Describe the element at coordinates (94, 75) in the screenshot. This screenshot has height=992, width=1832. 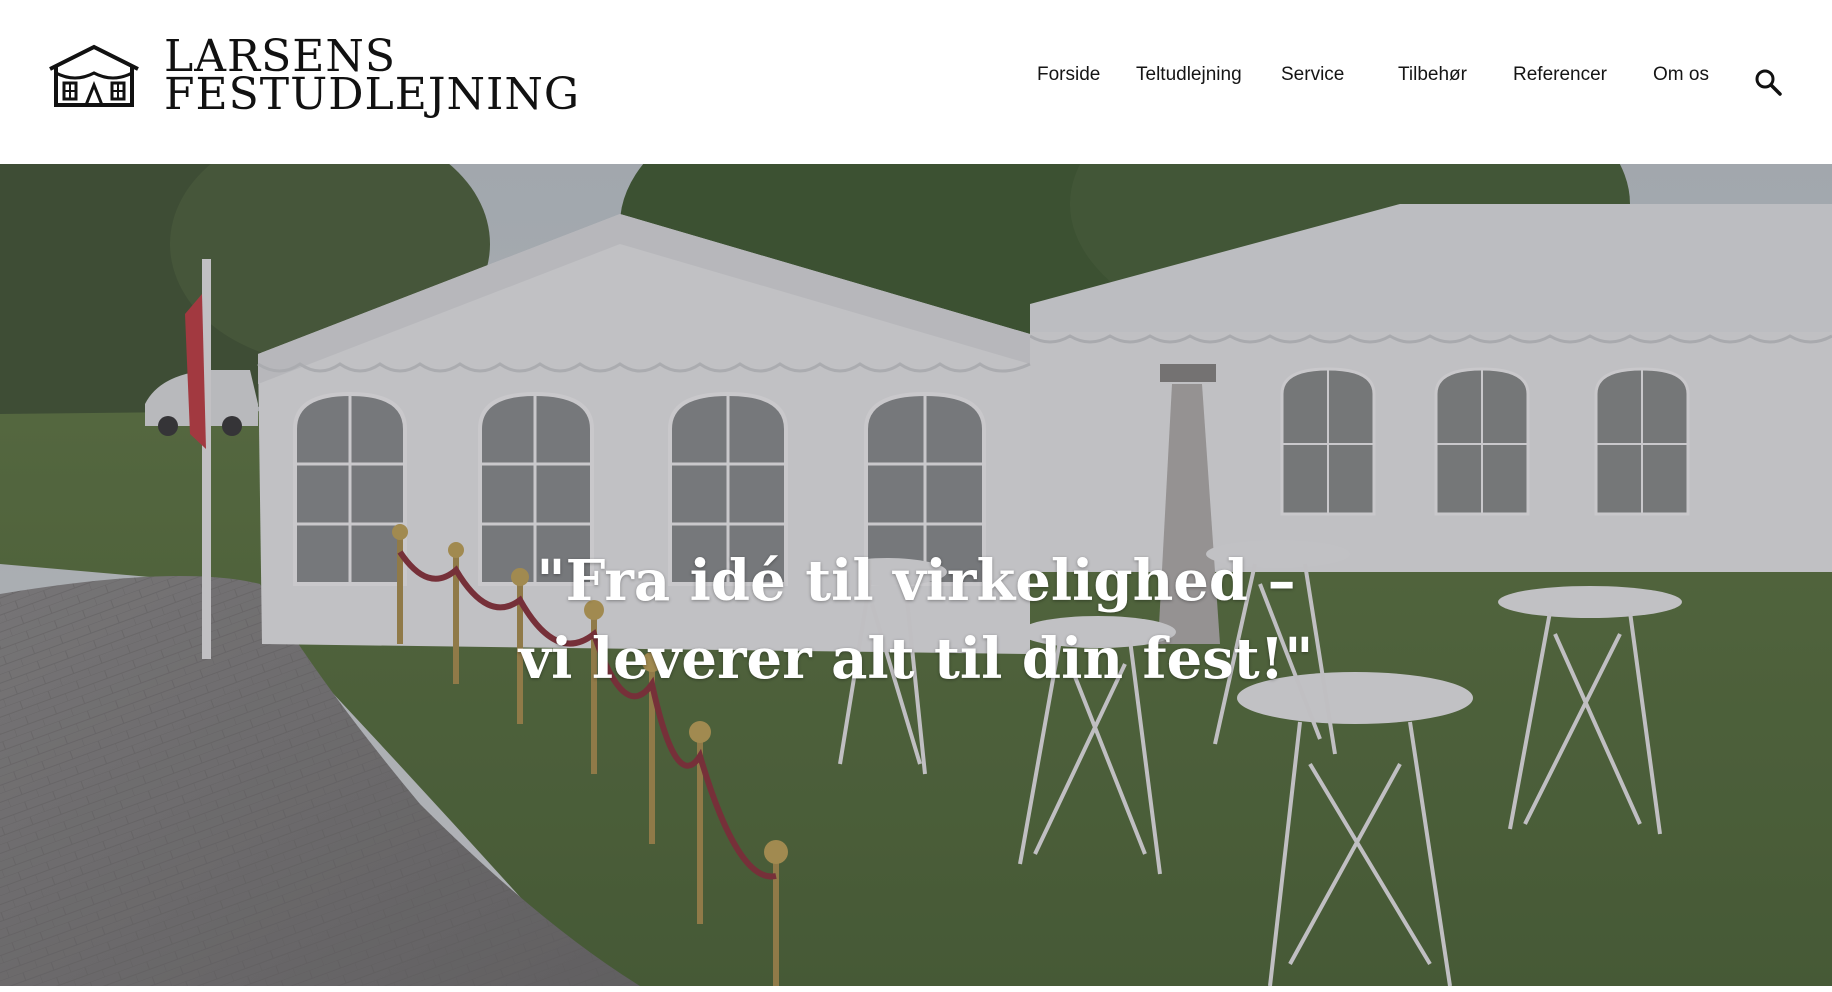
I see `tent-house-icon` at that location.